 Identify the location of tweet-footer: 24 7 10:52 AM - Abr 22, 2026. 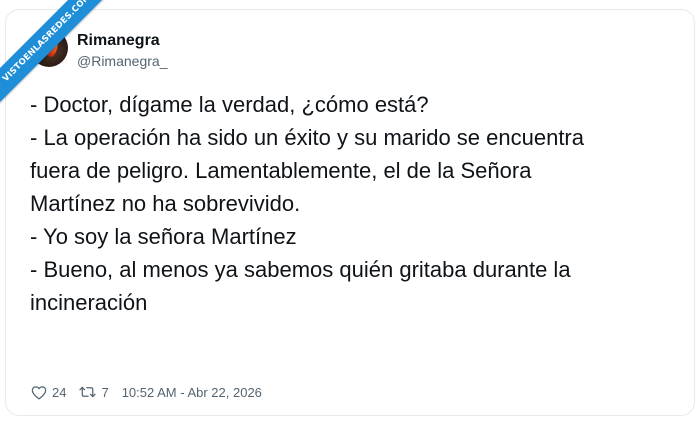
(146, 392).